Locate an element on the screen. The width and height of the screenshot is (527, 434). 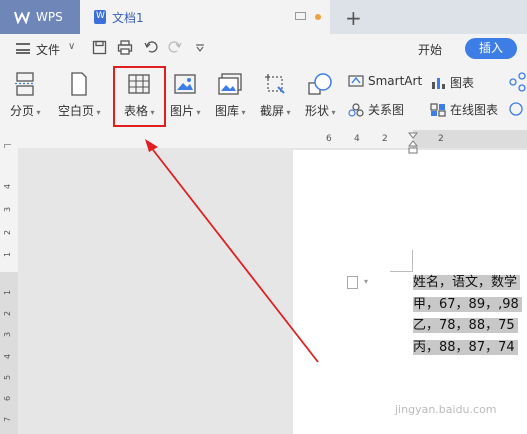
share-icon is located at coordinates (517, 82).